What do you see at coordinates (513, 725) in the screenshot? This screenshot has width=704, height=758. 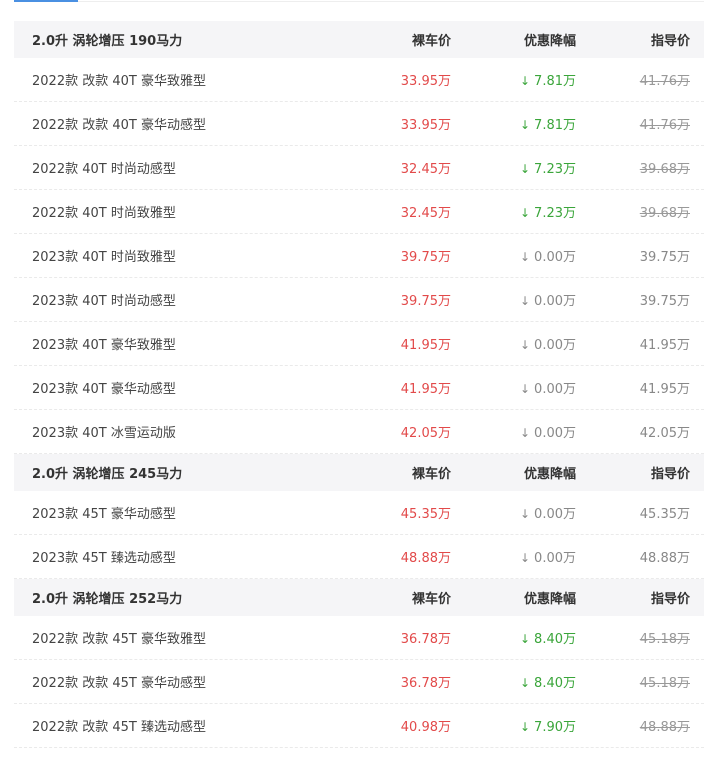 I see `discount-cell: ↓ 7.90万` at bounding box center [513, 725].